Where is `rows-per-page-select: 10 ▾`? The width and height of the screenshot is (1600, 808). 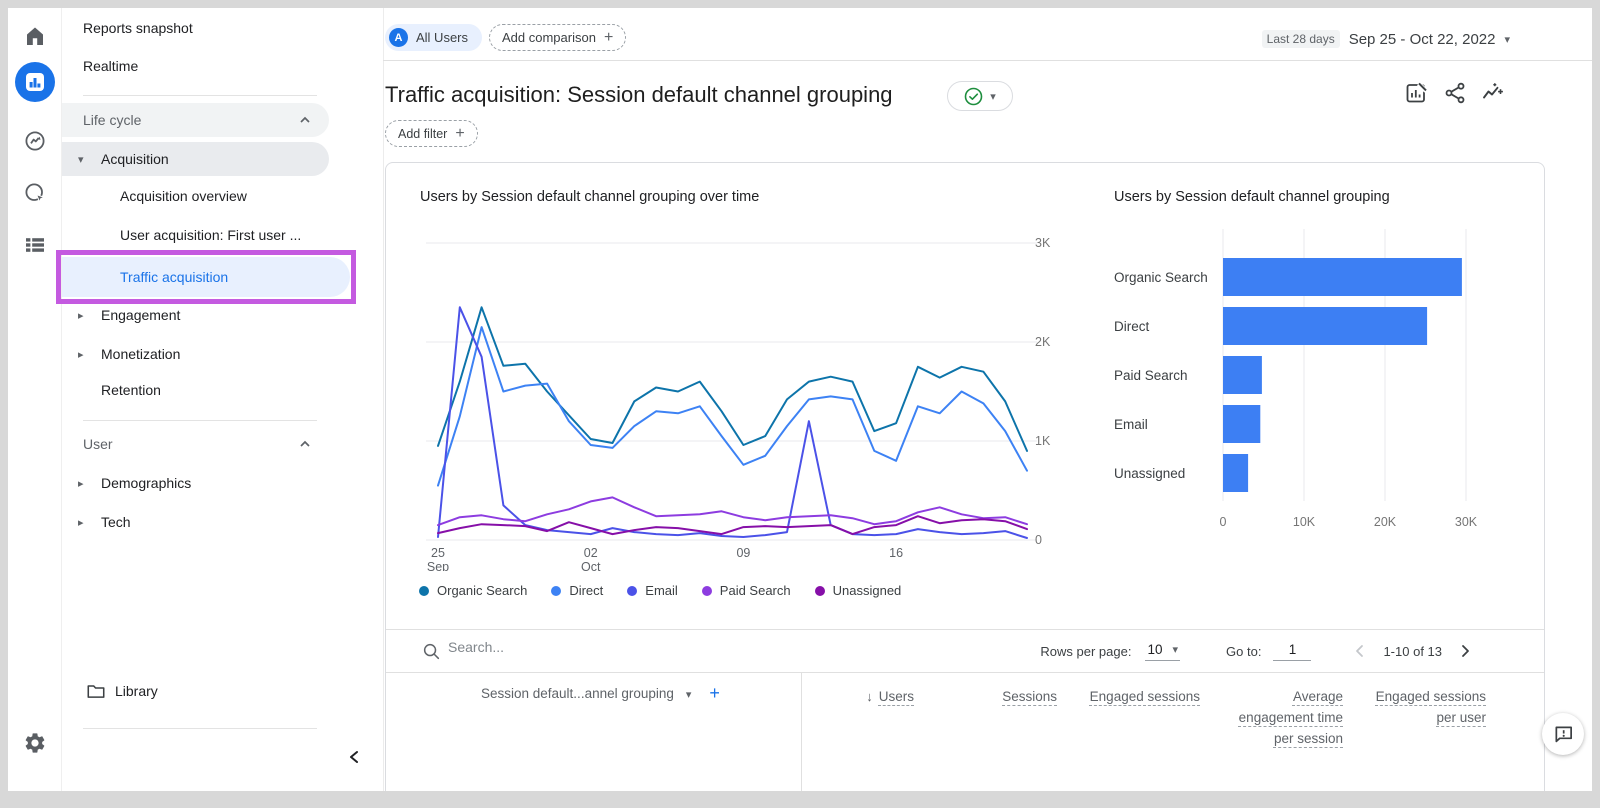
rows-per-page-select: 10 ▾ is located at coordinates (1163, 651).